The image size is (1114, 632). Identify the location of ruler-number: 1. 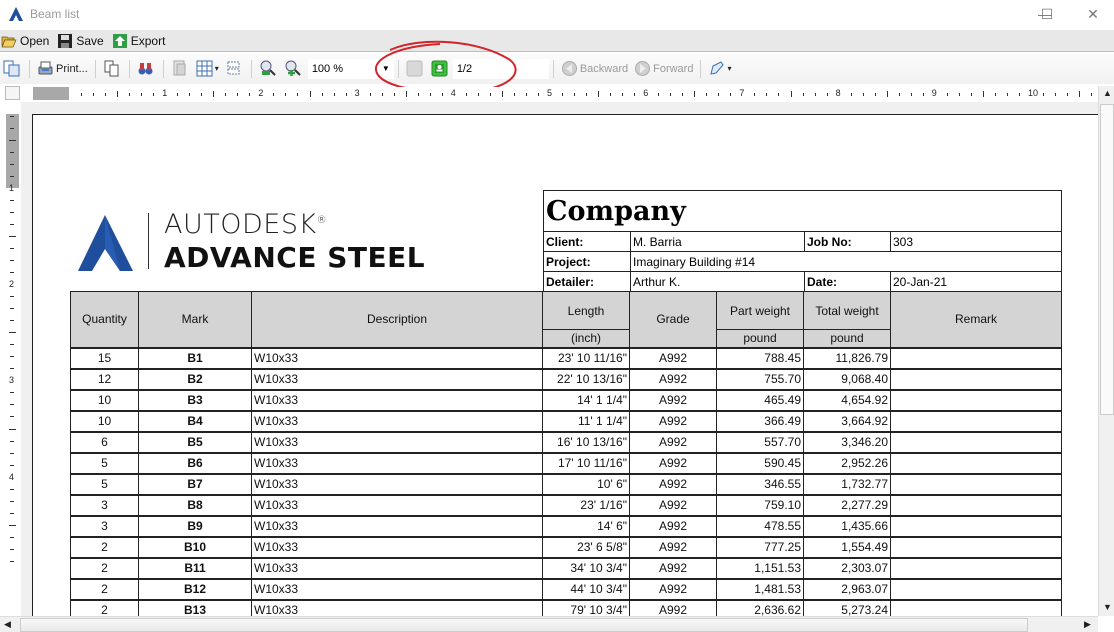
(165, 93).